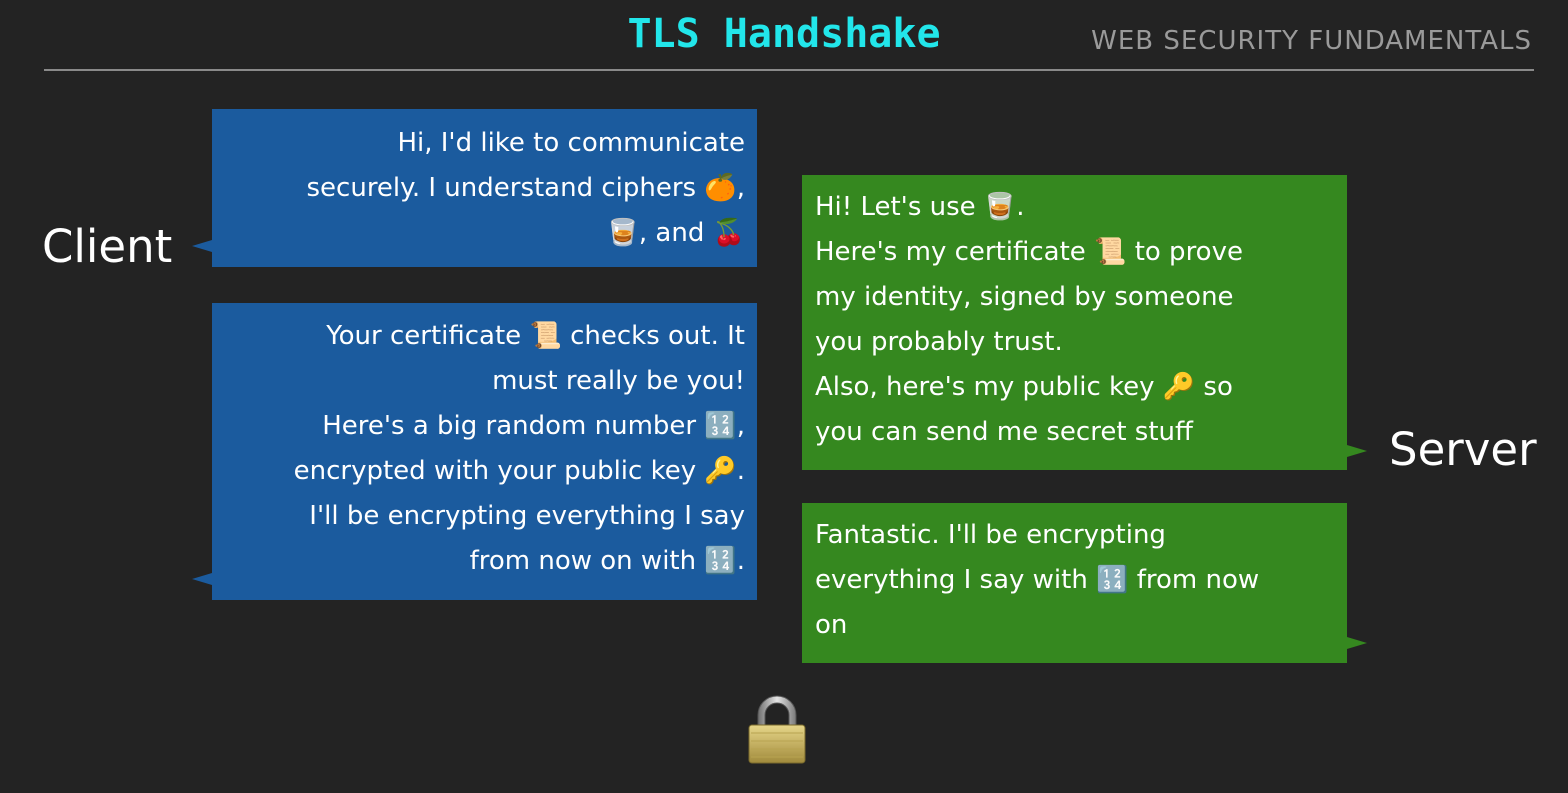  What do you see at coordinates (1024, 387) in the screenshot?
I see `server-hello-line: Also, here's my public key 🔑 so` at bounding box center [1024, 387].